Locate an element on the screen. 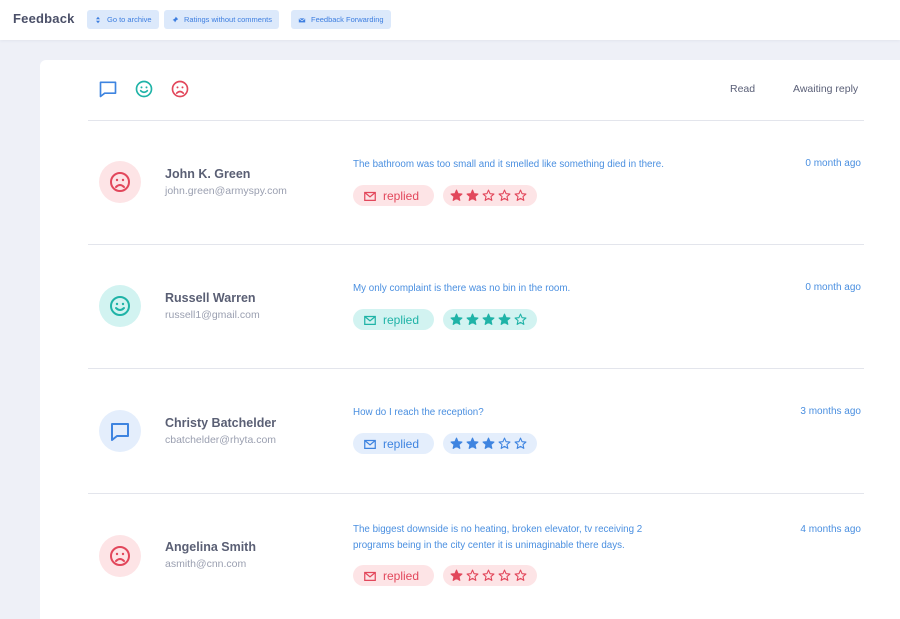  go-to-archive-button: Go to archive is located at coordinates (123, 19).